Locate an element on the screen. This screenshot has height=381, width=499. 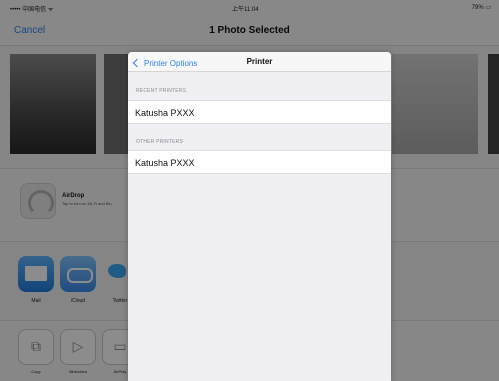
printer-popover-navbar: Printer Options Printer is located at coordinates (259, 62).